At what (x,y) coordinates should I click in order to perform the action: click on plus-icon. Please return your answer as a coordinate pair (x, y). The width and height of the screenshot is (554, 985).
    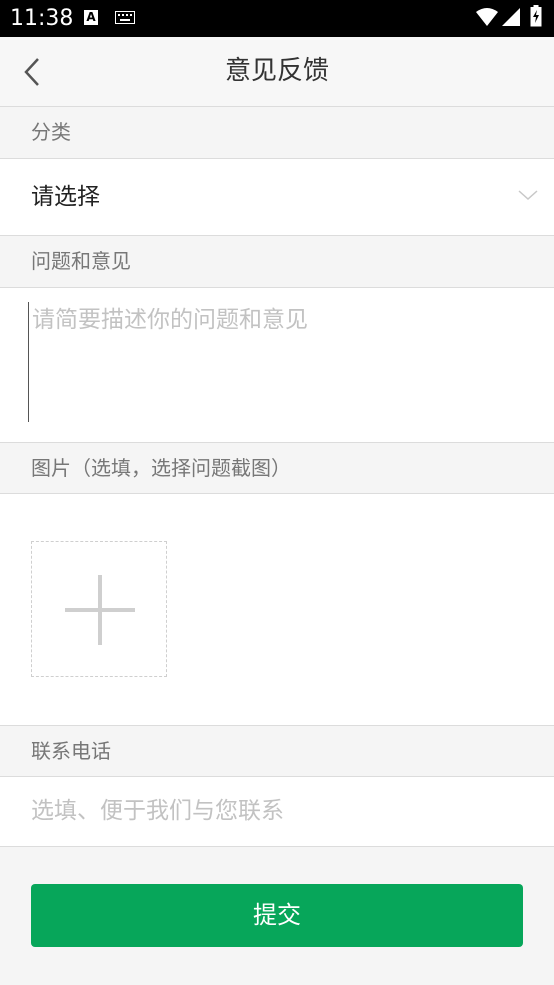
    Looking at the image, I should click on (100, 610).